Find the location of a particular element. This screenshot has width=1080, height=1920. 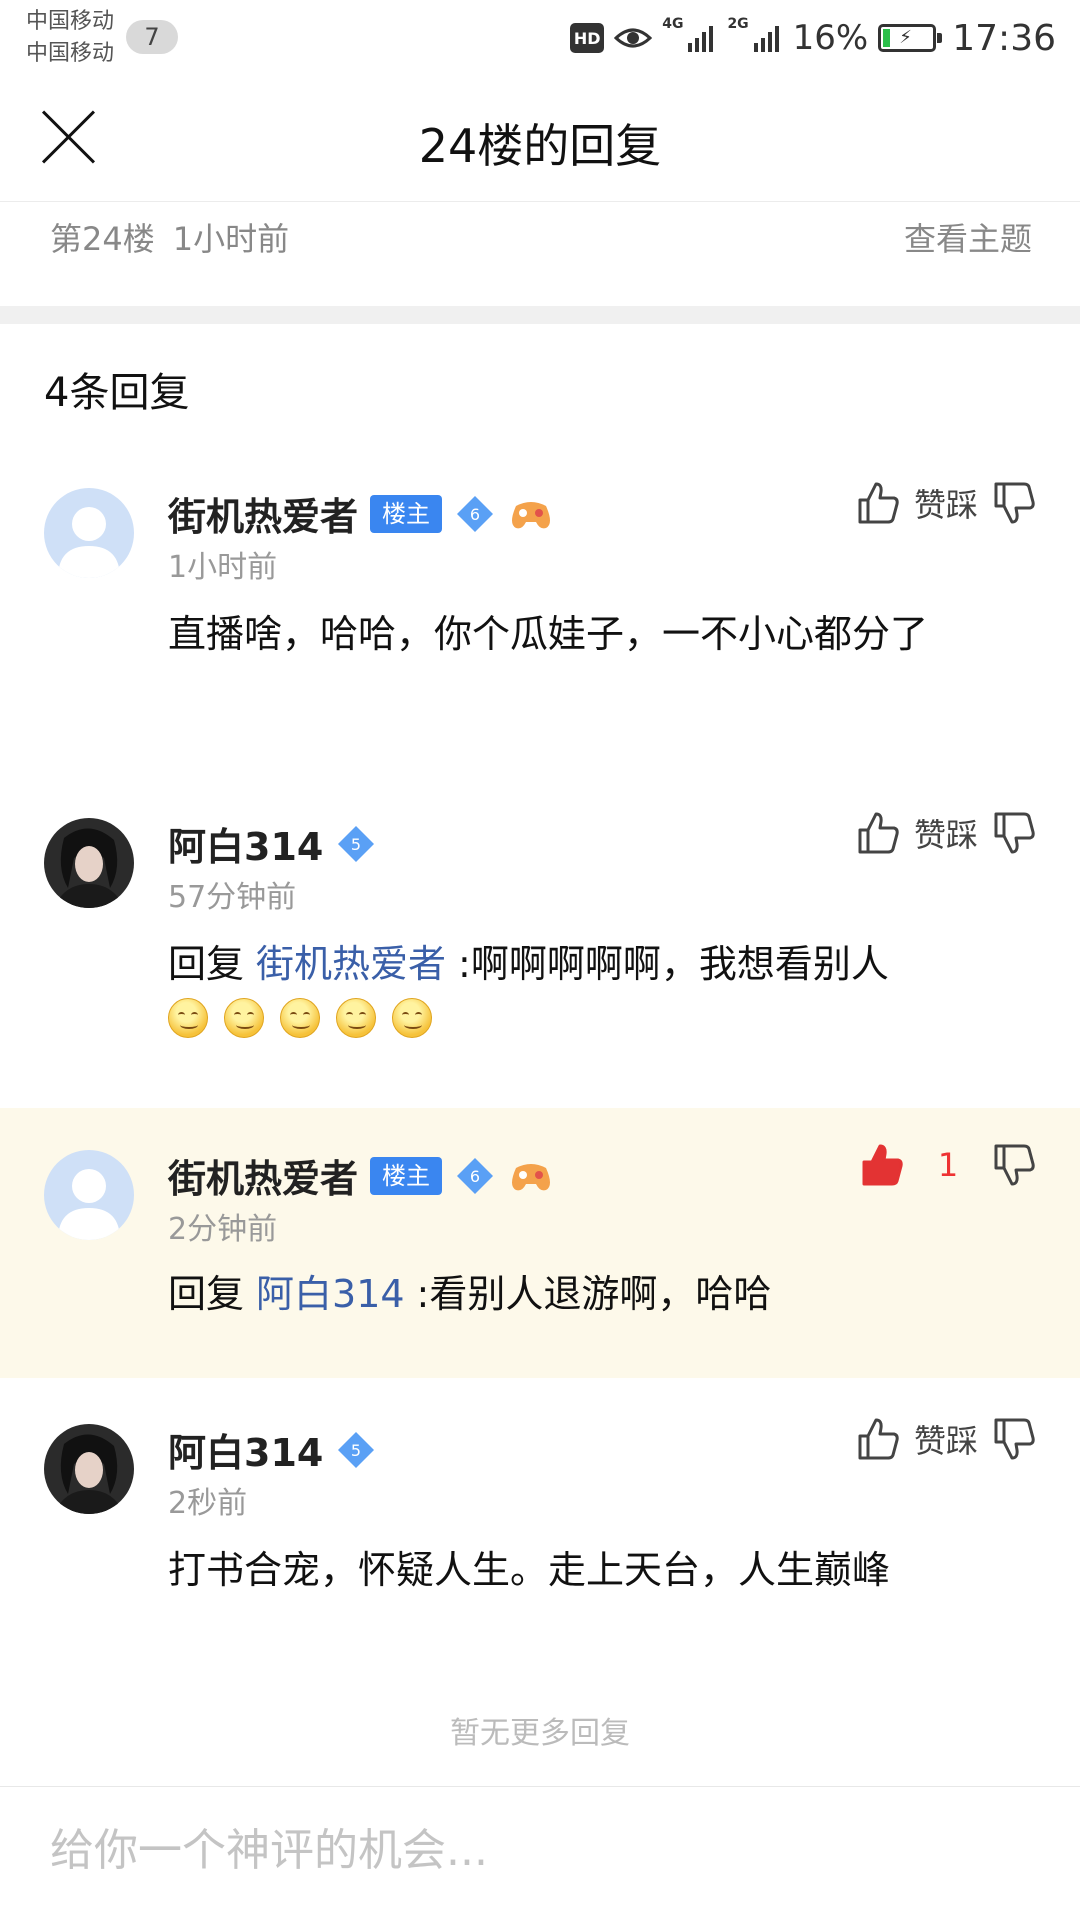

mention-link: 街机热爱者 is located at coordinates (351, 964).